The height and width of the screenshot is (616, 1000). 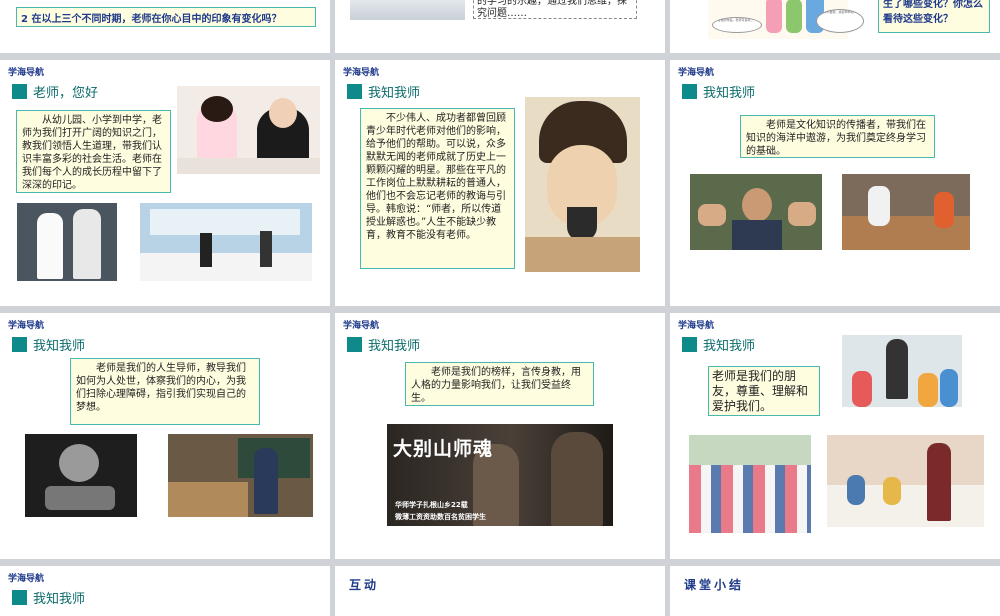 I want to click on slide-partial-8: 互动, so click(x=500, y=591).